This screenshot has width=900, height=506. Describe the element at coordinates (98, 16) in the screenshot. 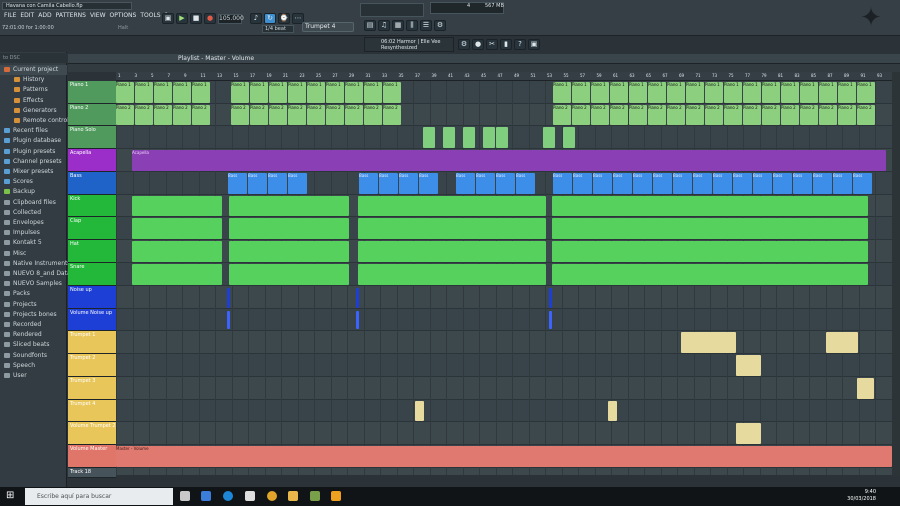

I see `menu-view: VIEW` at that location.